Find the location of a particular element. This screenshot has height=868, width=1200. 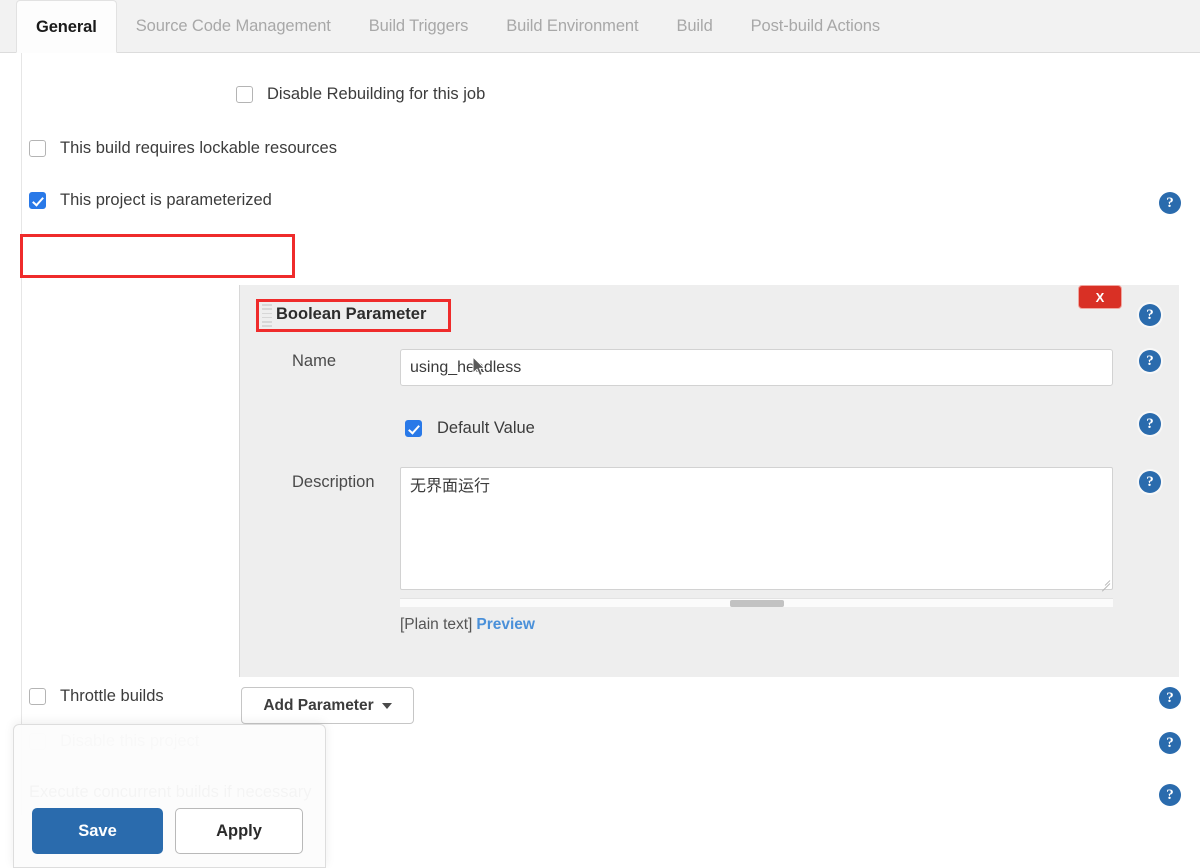

help-icon-description: ? is located at coordinates (1150, 482).